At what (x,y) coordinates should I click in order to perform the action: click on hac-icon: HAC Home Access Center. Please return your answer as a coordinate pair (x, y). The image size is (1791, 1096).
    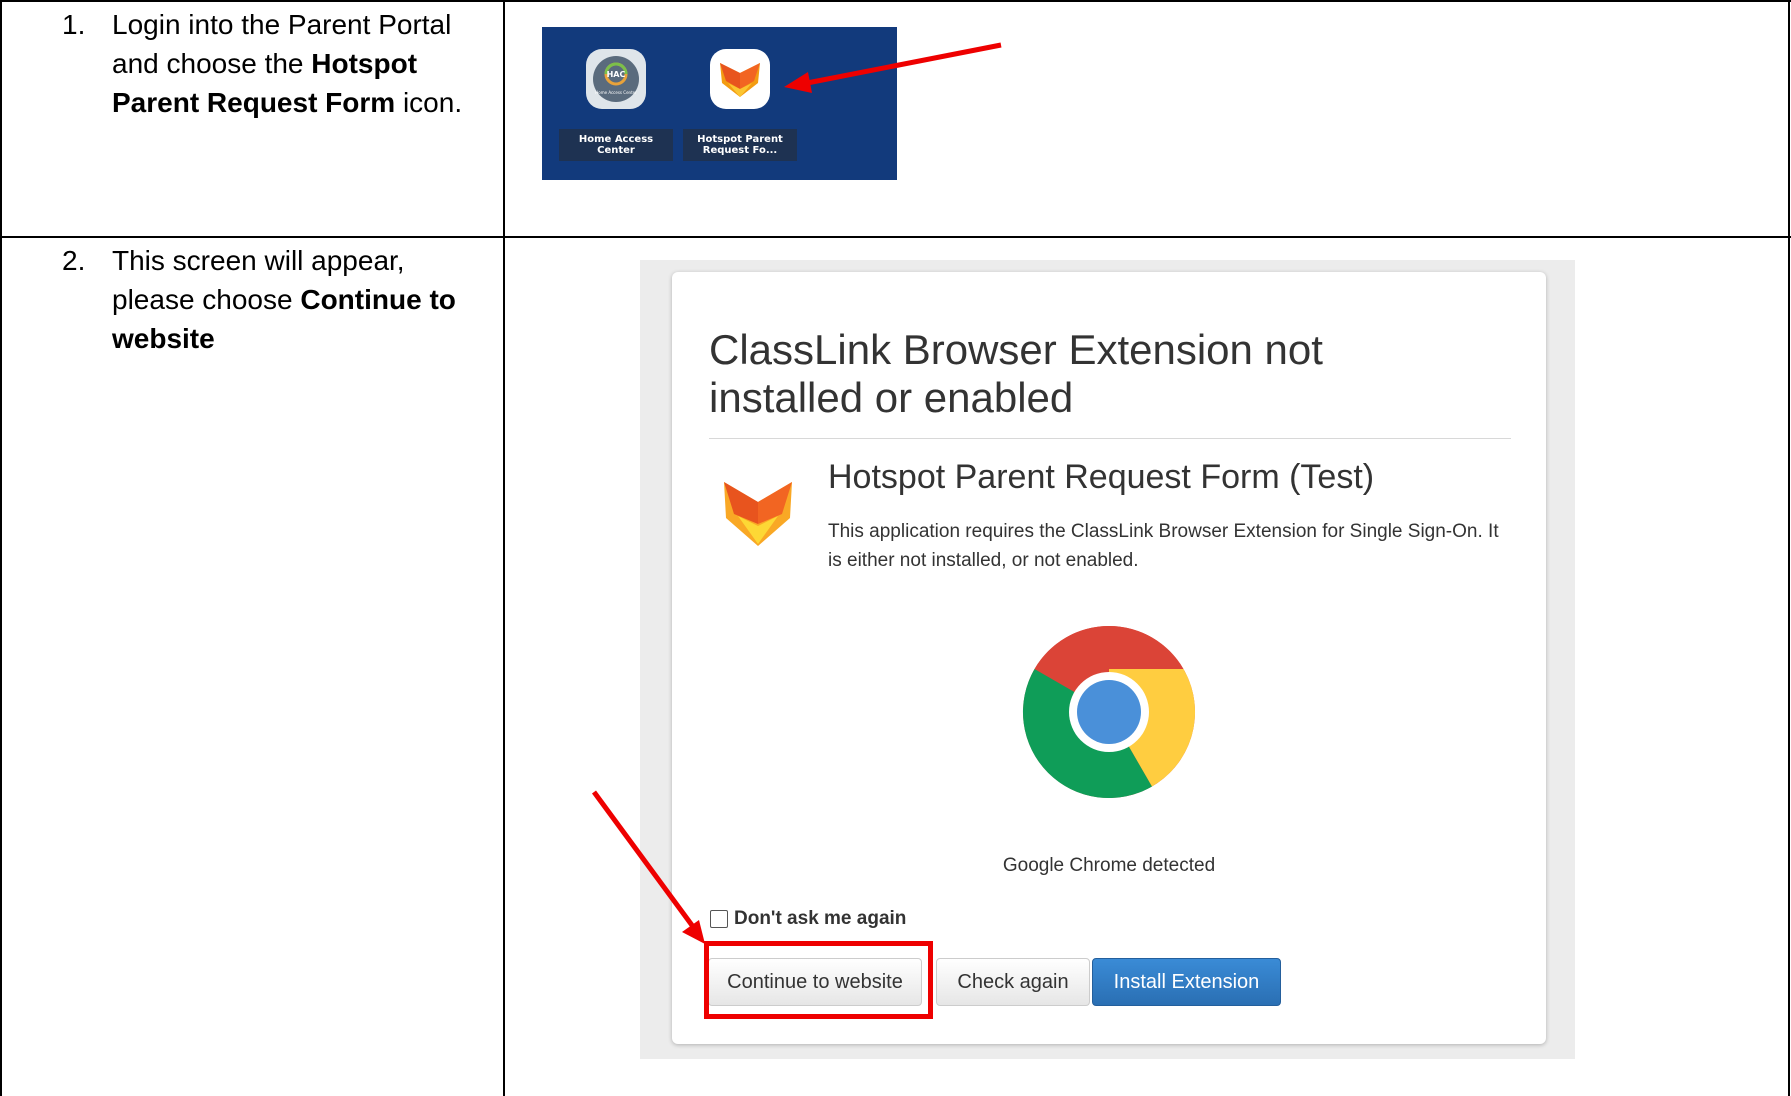
    Looking at the image, I should click on (616, 79).